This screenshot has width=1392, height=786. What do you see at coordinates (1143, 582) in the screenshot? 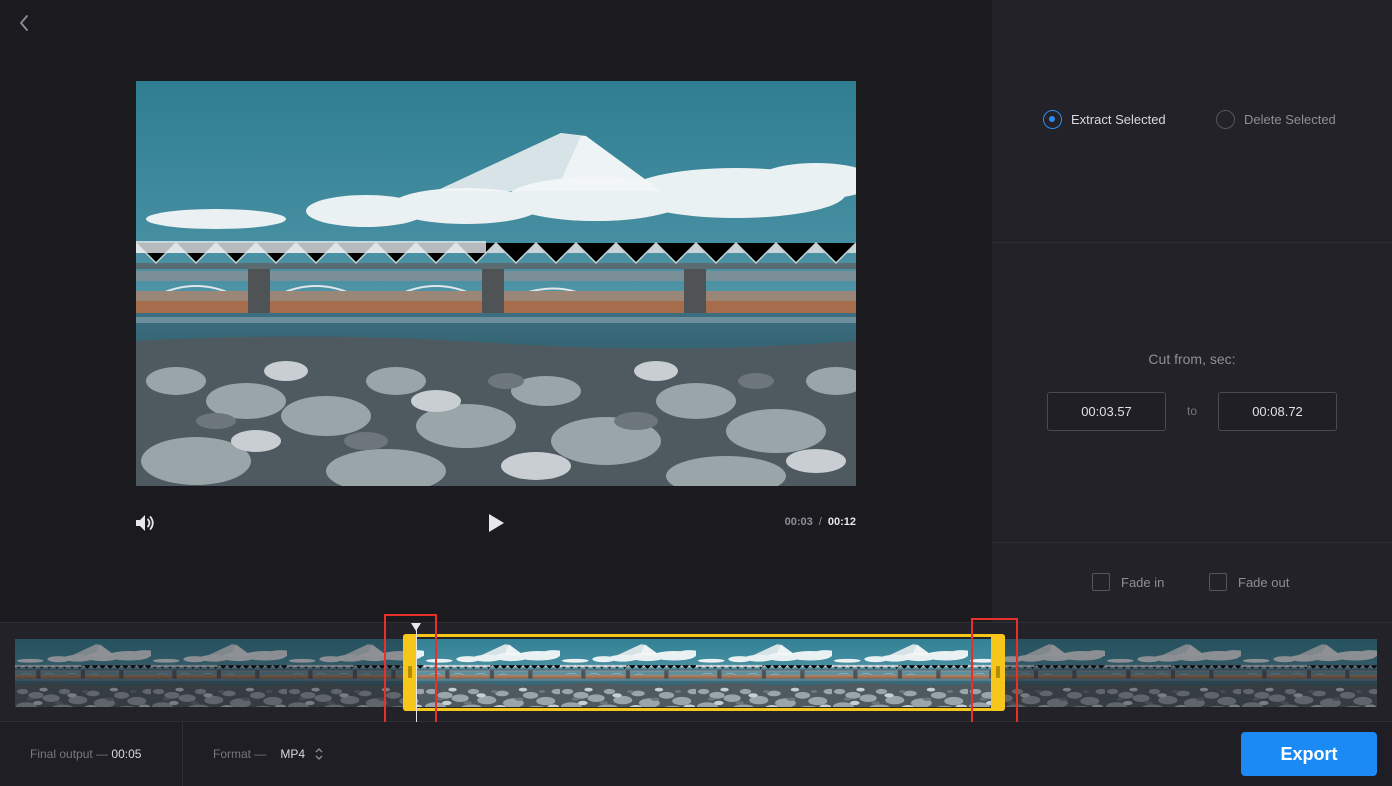
I see `fade-in-label: Fade in` at bounding box center [1143, 582].